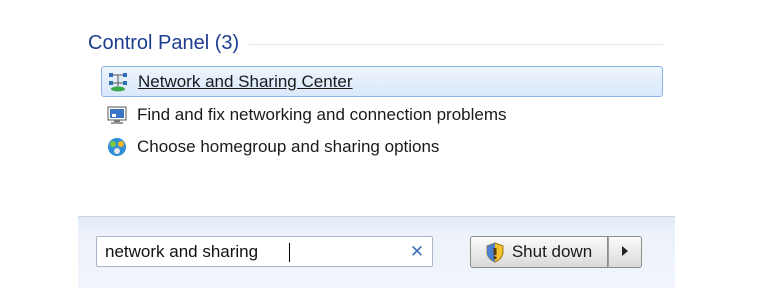 The height and width of the screenshot is (288, 771). I want to click on result-homegroup-options: Choose homegroup and sharing options, so click(382, 146).